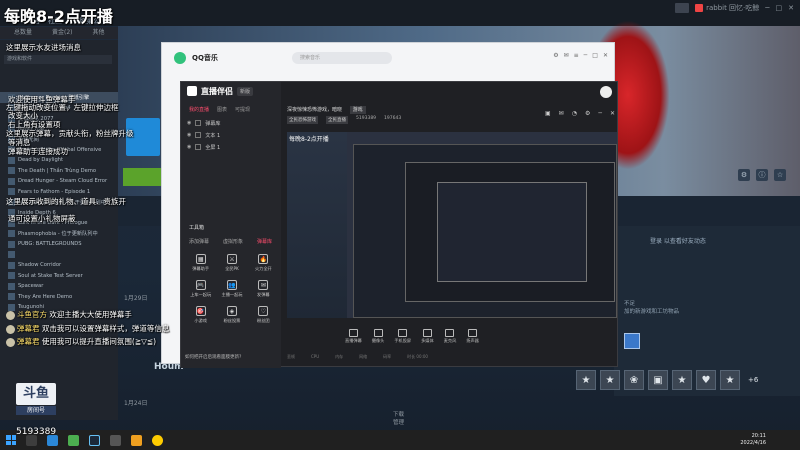 This screenshot has height=450, width=800. I want to click on danmaku-text: 这里展示水友进场消息, so click(43, 47).